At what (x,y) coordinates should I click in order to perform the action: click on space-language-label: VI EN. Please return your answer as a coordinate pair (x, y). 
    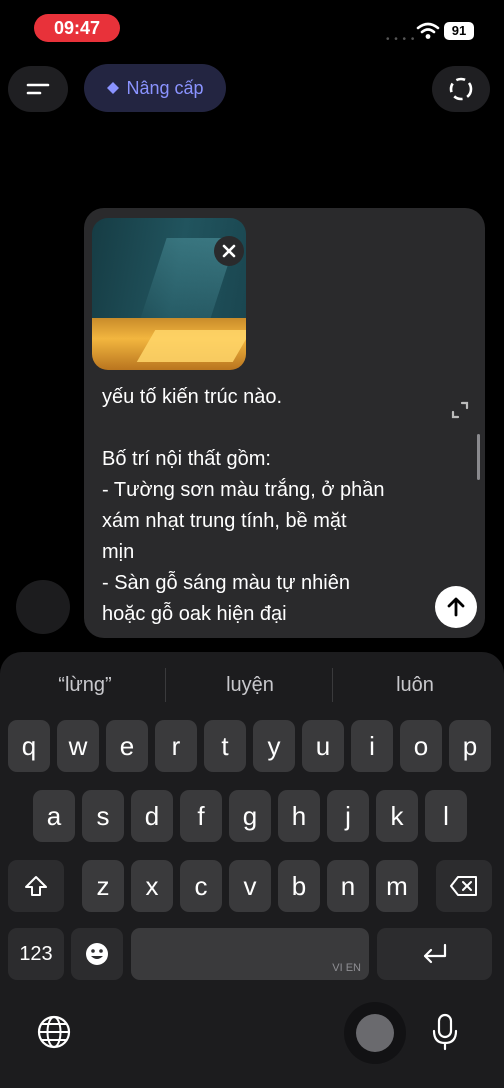
    Looking at the image, I should click on (346, 968).